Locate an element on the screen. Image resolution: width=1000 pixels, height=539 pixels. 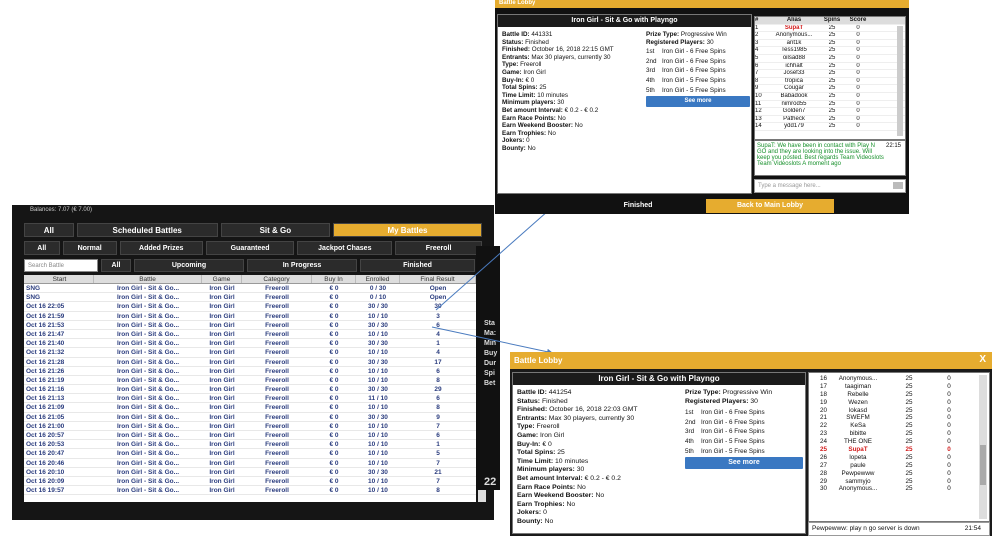
player-cell: 27 is located at coordinates (823, 465).